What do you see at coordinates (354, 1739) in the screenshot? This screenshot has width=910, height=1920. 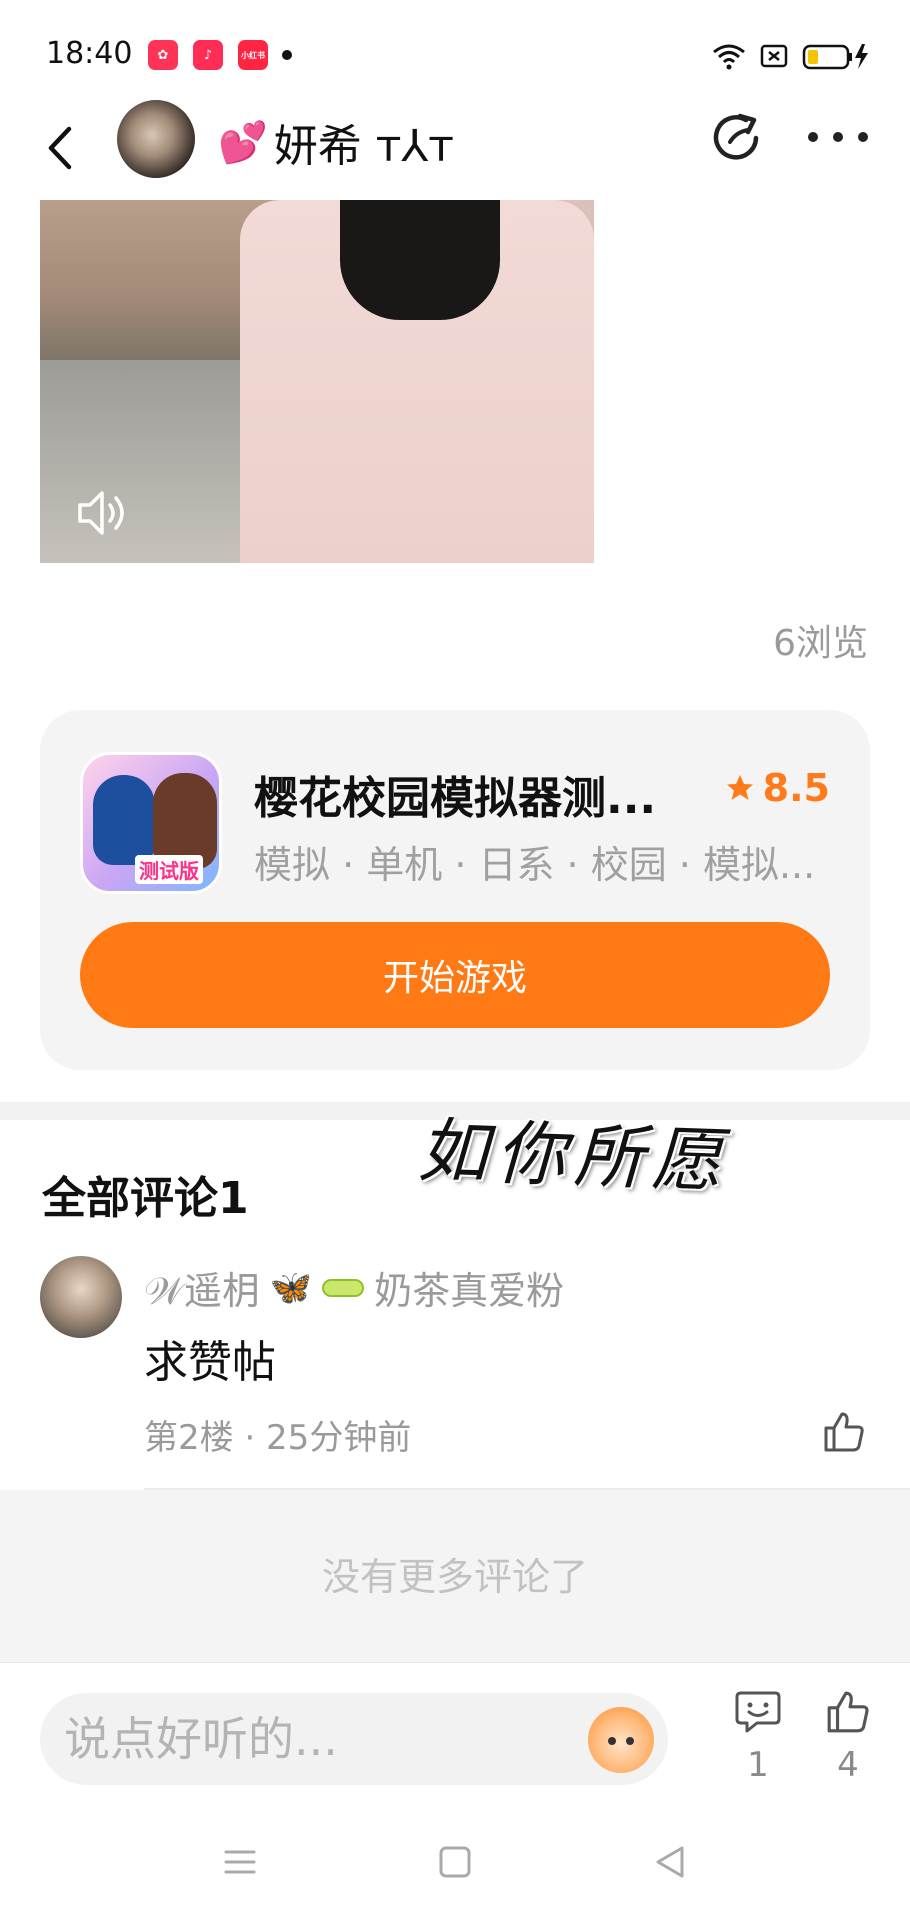 I see `comment-input` at bounding box center [354, 1739].